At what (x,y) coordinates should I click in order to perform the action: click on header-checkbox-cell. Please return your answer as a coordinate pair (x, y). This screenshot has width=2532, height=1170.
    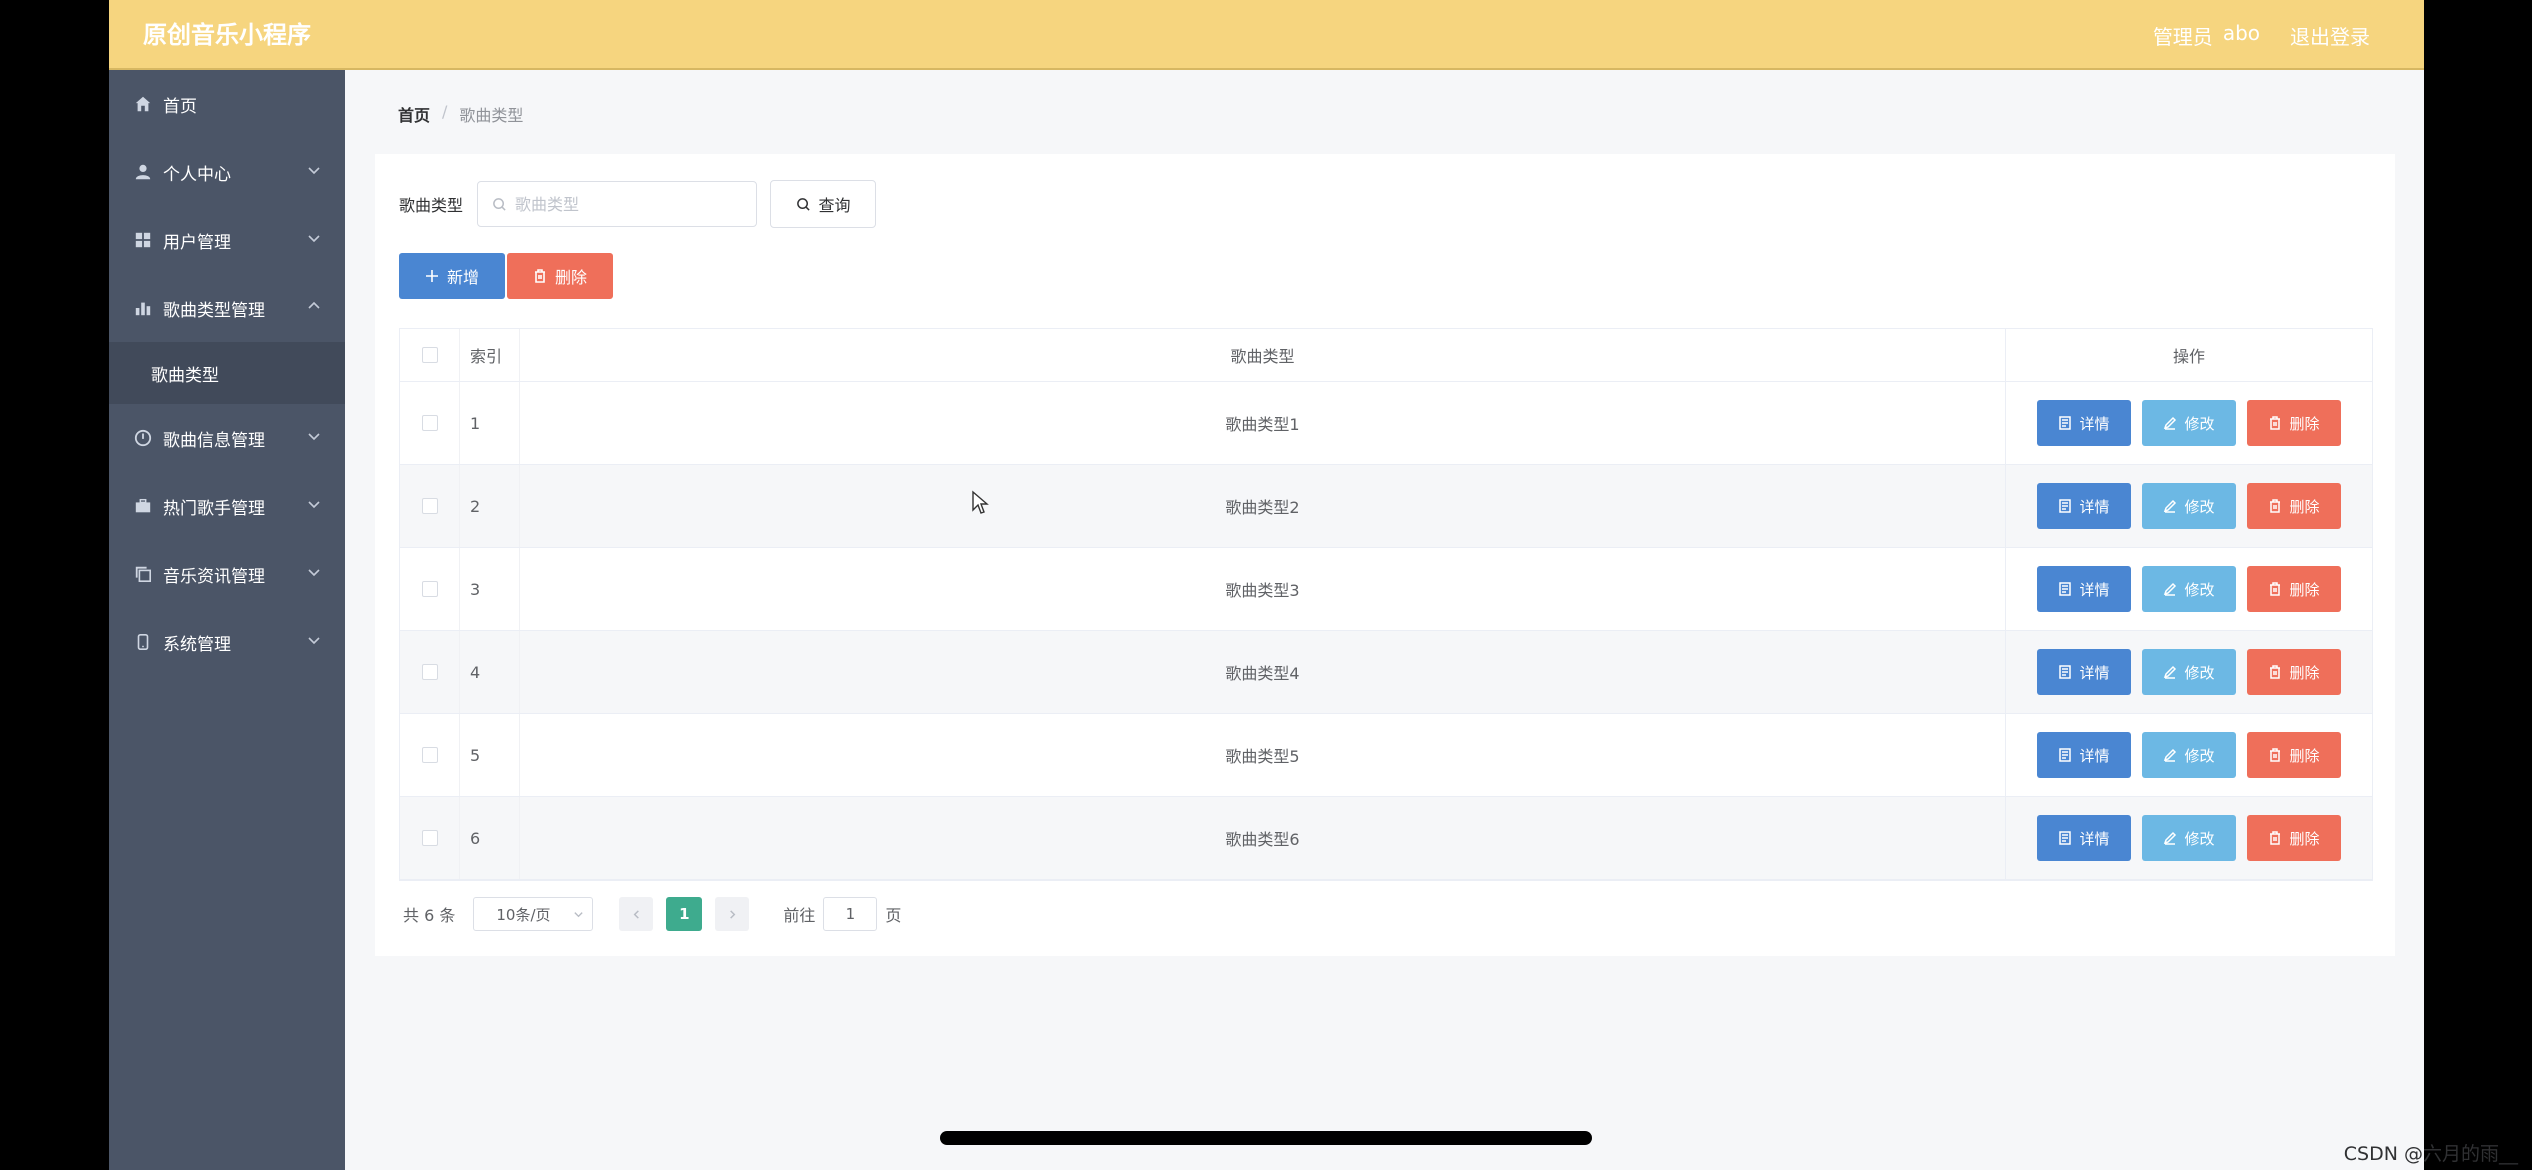
    Looking at the image, I should click on (430, 355).